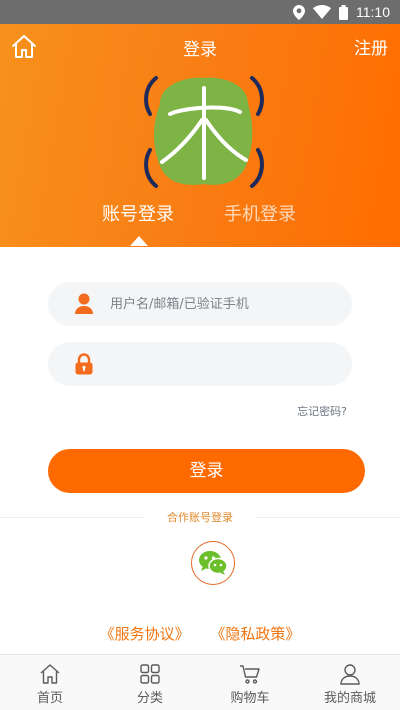 The width and height of the screenshot is (400, 710). Describe the element at coordinates (50, 674) in the screenshot. I see `home-icon` at that location.